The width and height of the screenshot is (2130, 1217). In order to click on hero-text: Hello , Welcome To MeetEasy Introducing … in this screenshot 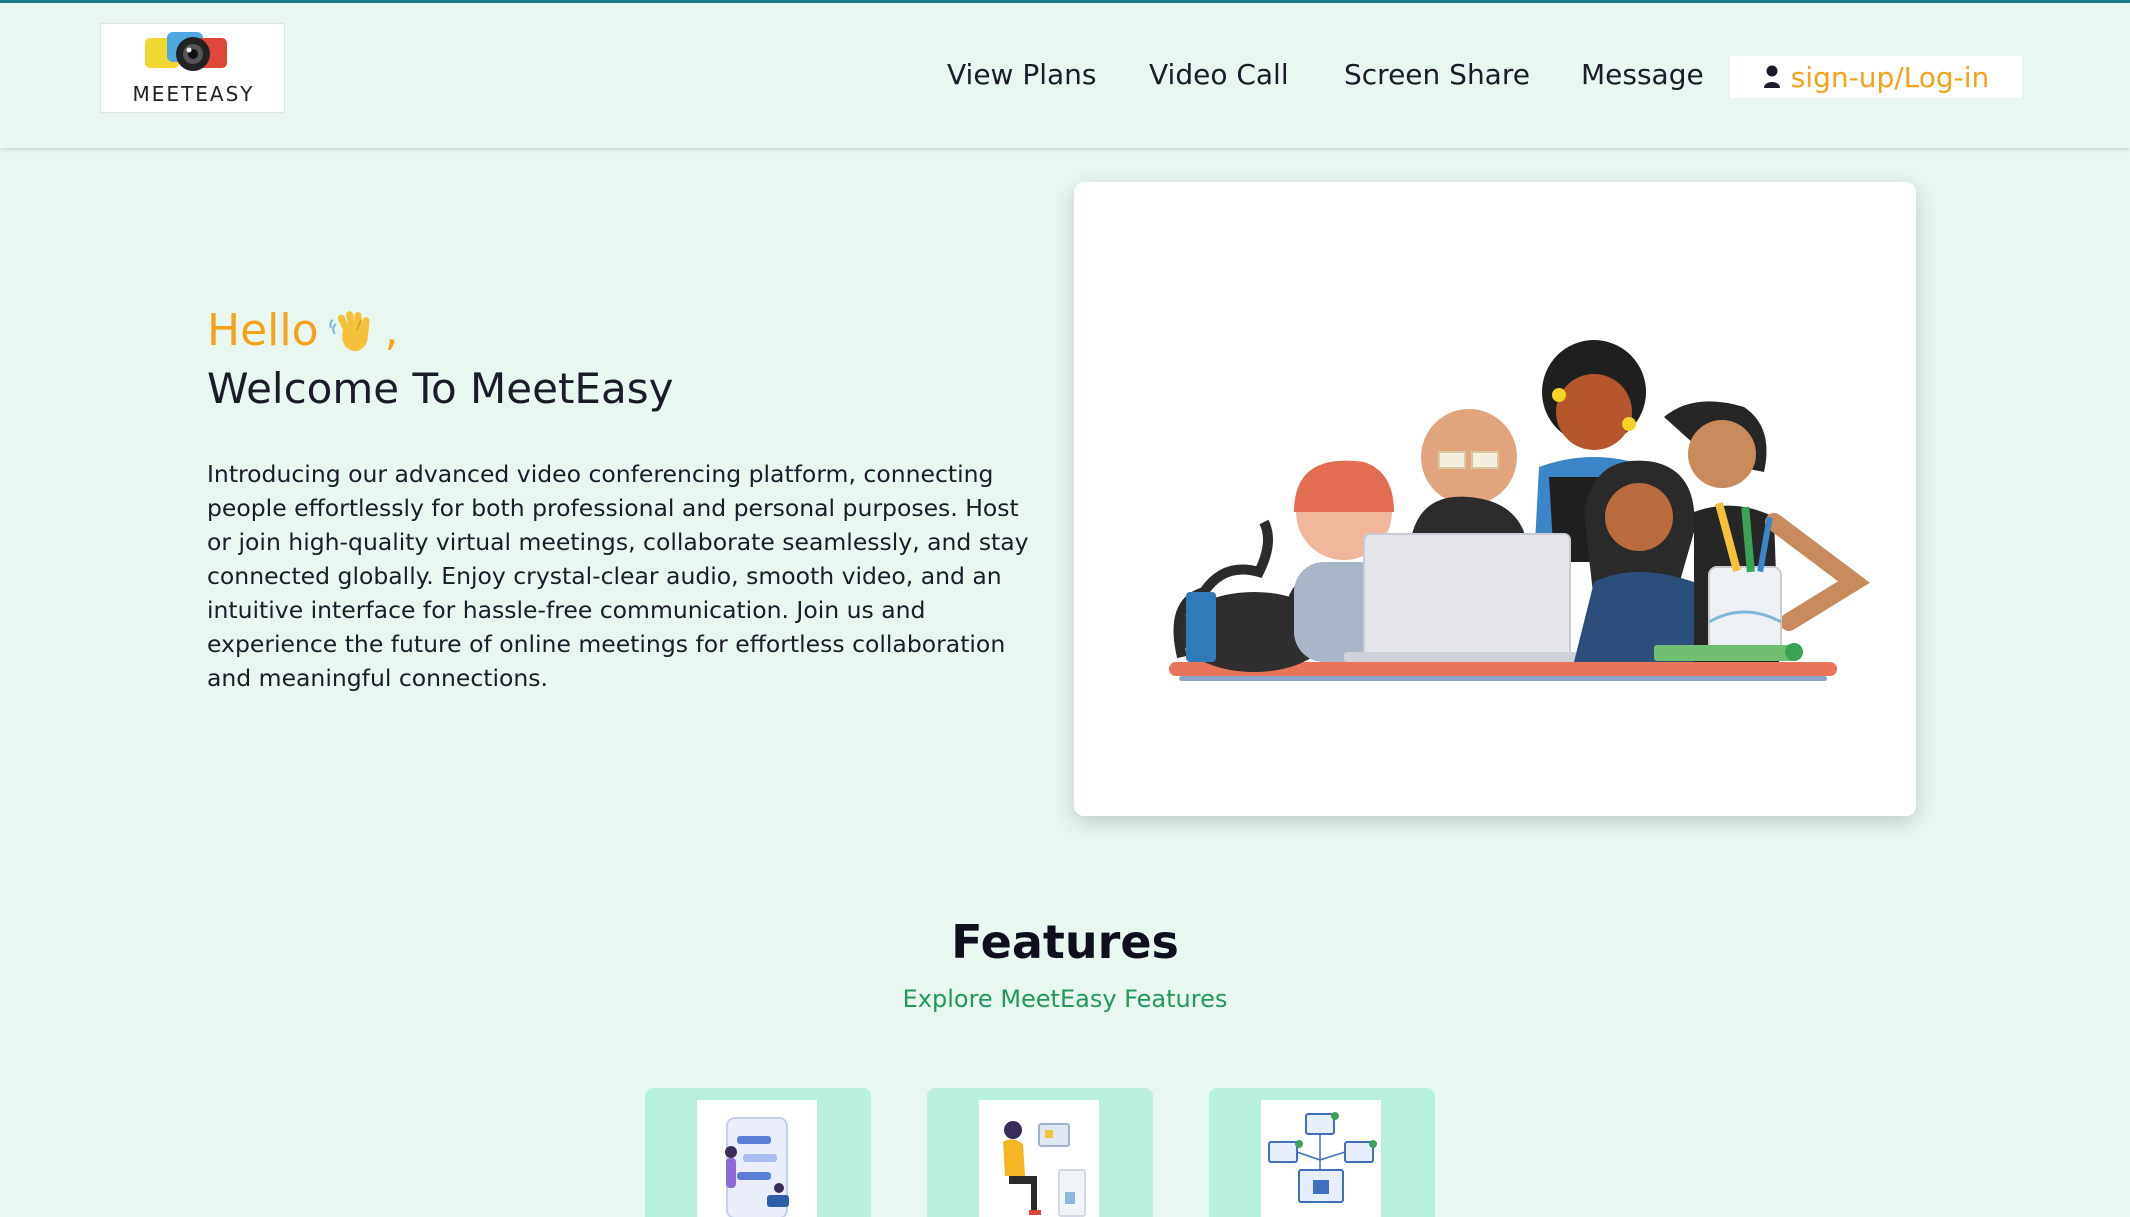, I will do `click(627, 500)`.